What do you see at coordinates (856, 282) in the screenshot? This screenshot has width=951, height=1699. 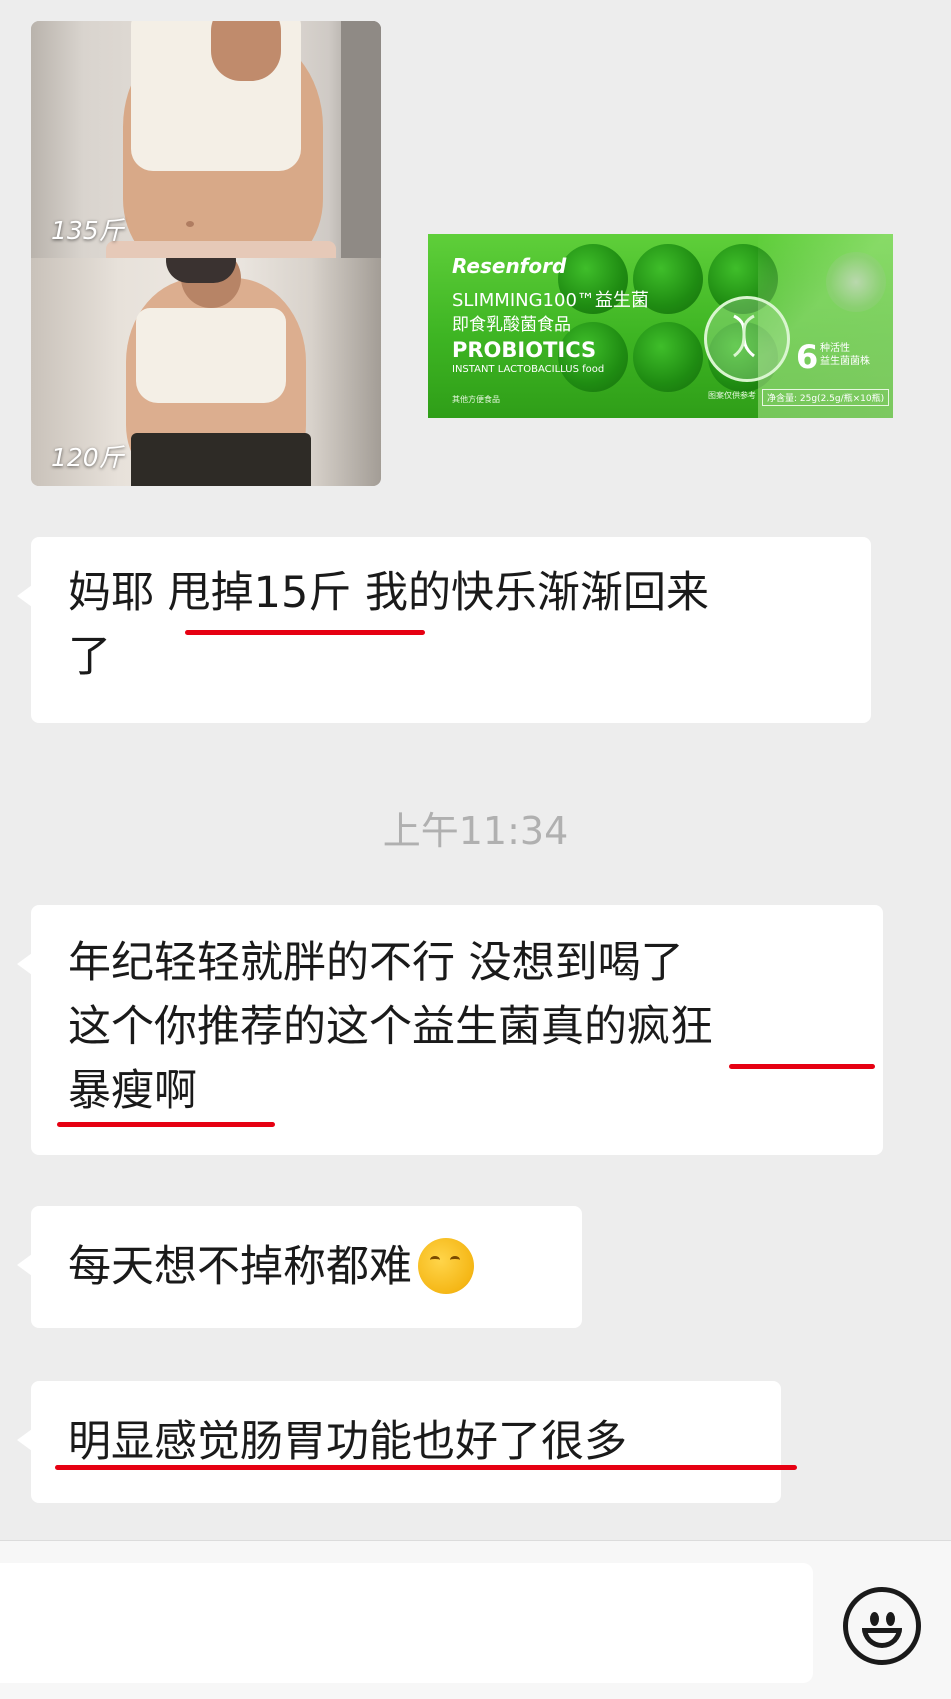 I see `blurred-logo` at bounding box center [856, 282].